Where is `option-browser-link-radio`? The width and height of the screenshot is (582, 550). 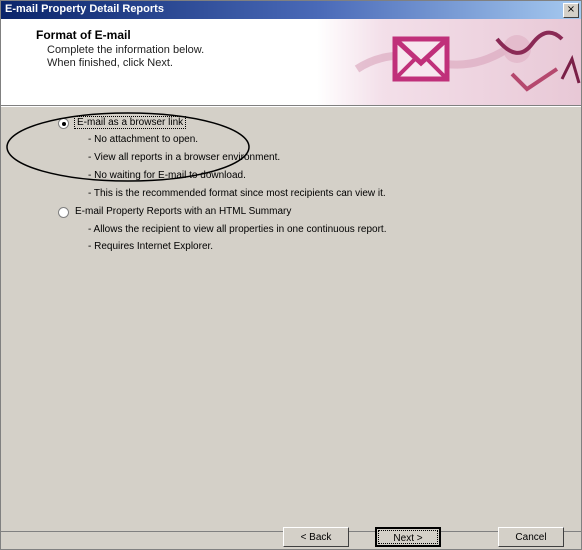
option-browser-link-radio is located at coordinates (63, 123).